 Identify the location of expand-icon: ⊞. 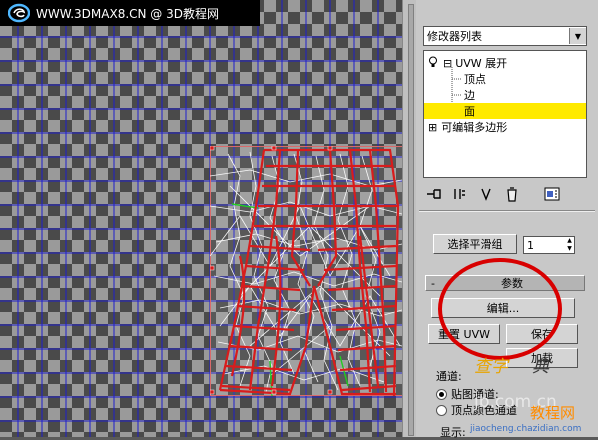
(432, 127).